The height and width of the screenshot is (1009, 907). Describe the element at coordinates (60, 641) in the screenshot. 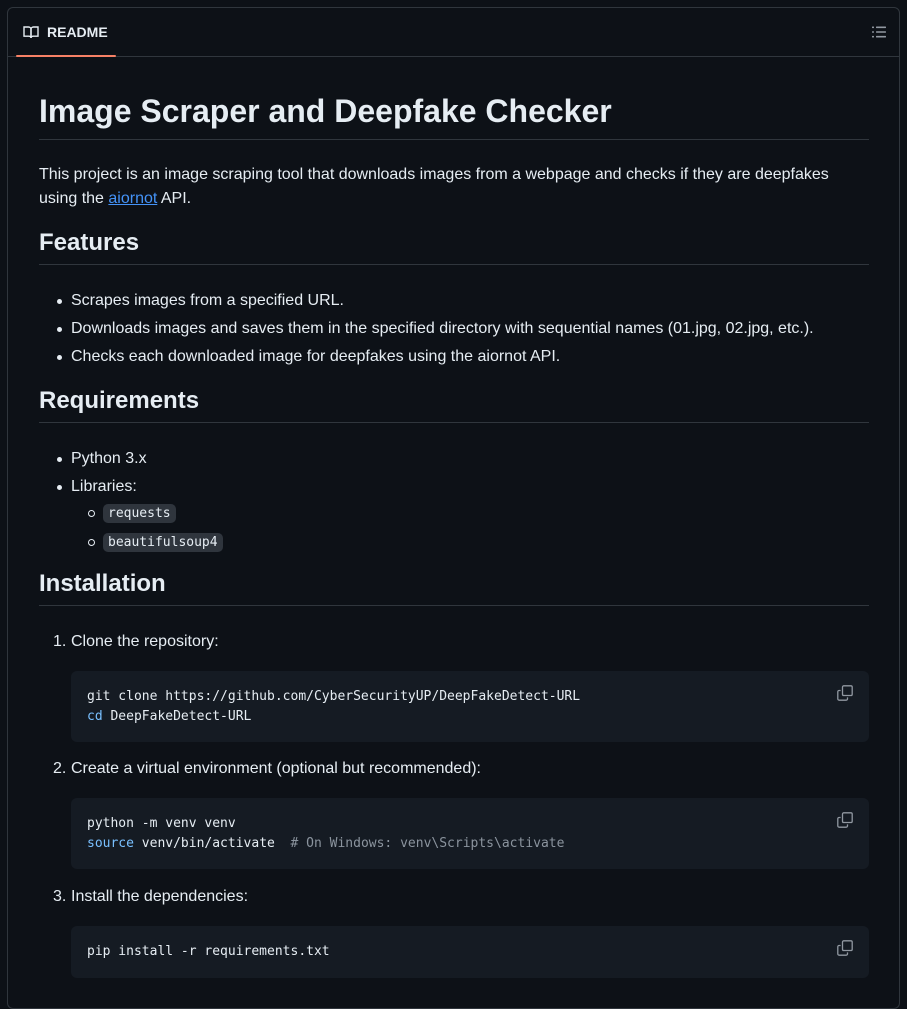

I see `step-number: 1.` at that location.